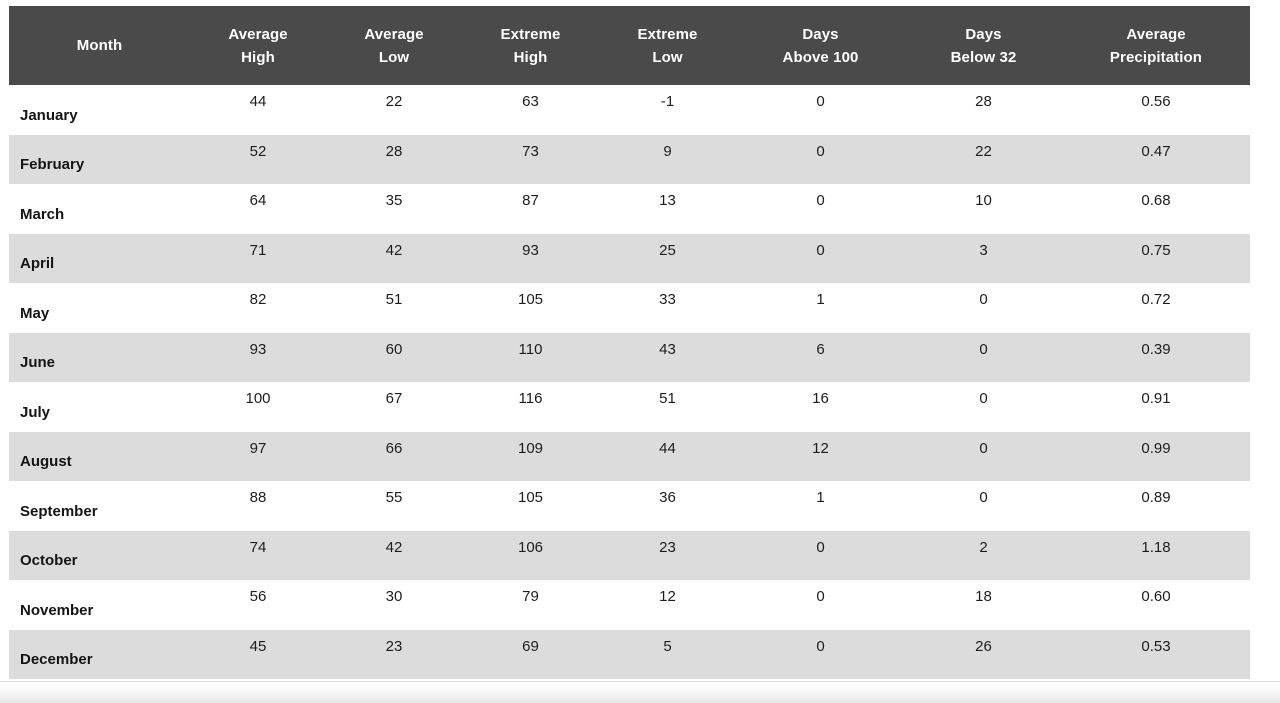  I want to click on column-header-average-high: Average High, so click(258, 45).